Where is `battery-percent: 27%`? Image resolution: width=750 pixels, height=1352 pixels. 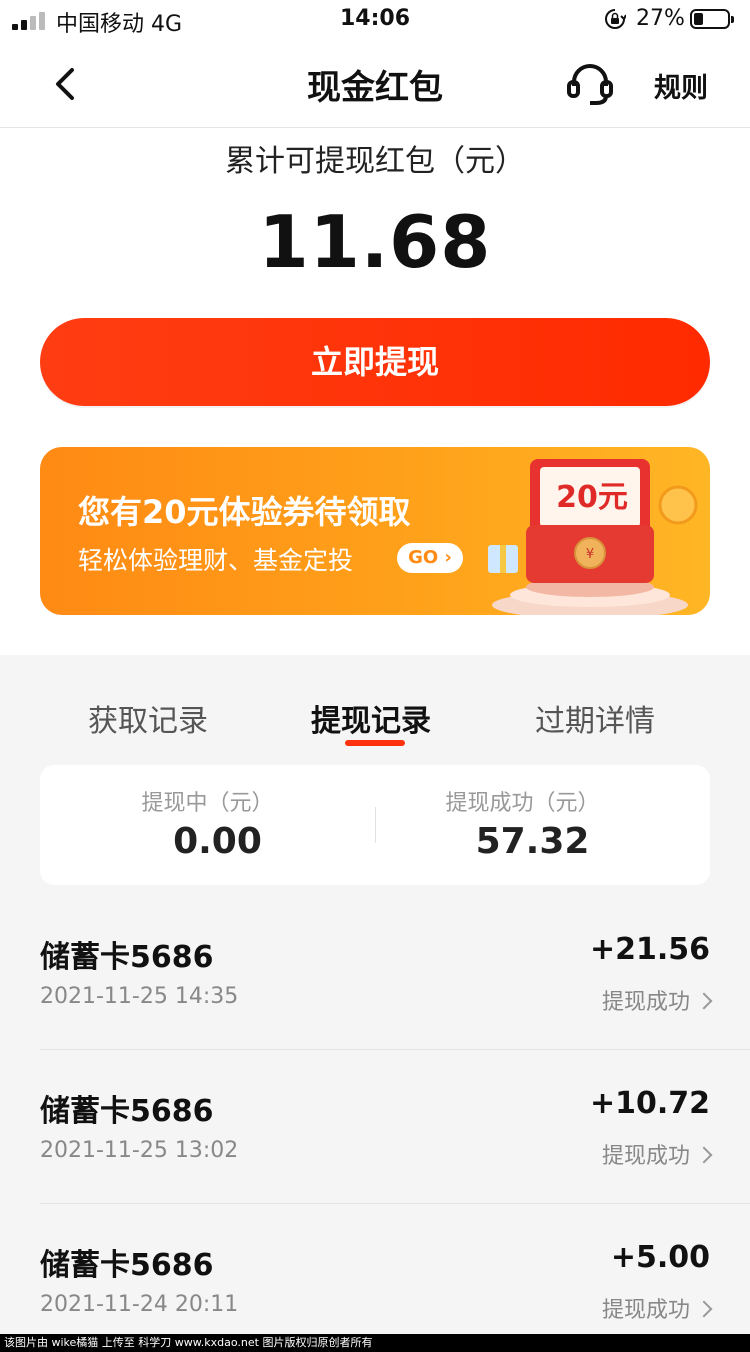
battery-percent: 27% is located at coordinates (660, 18).